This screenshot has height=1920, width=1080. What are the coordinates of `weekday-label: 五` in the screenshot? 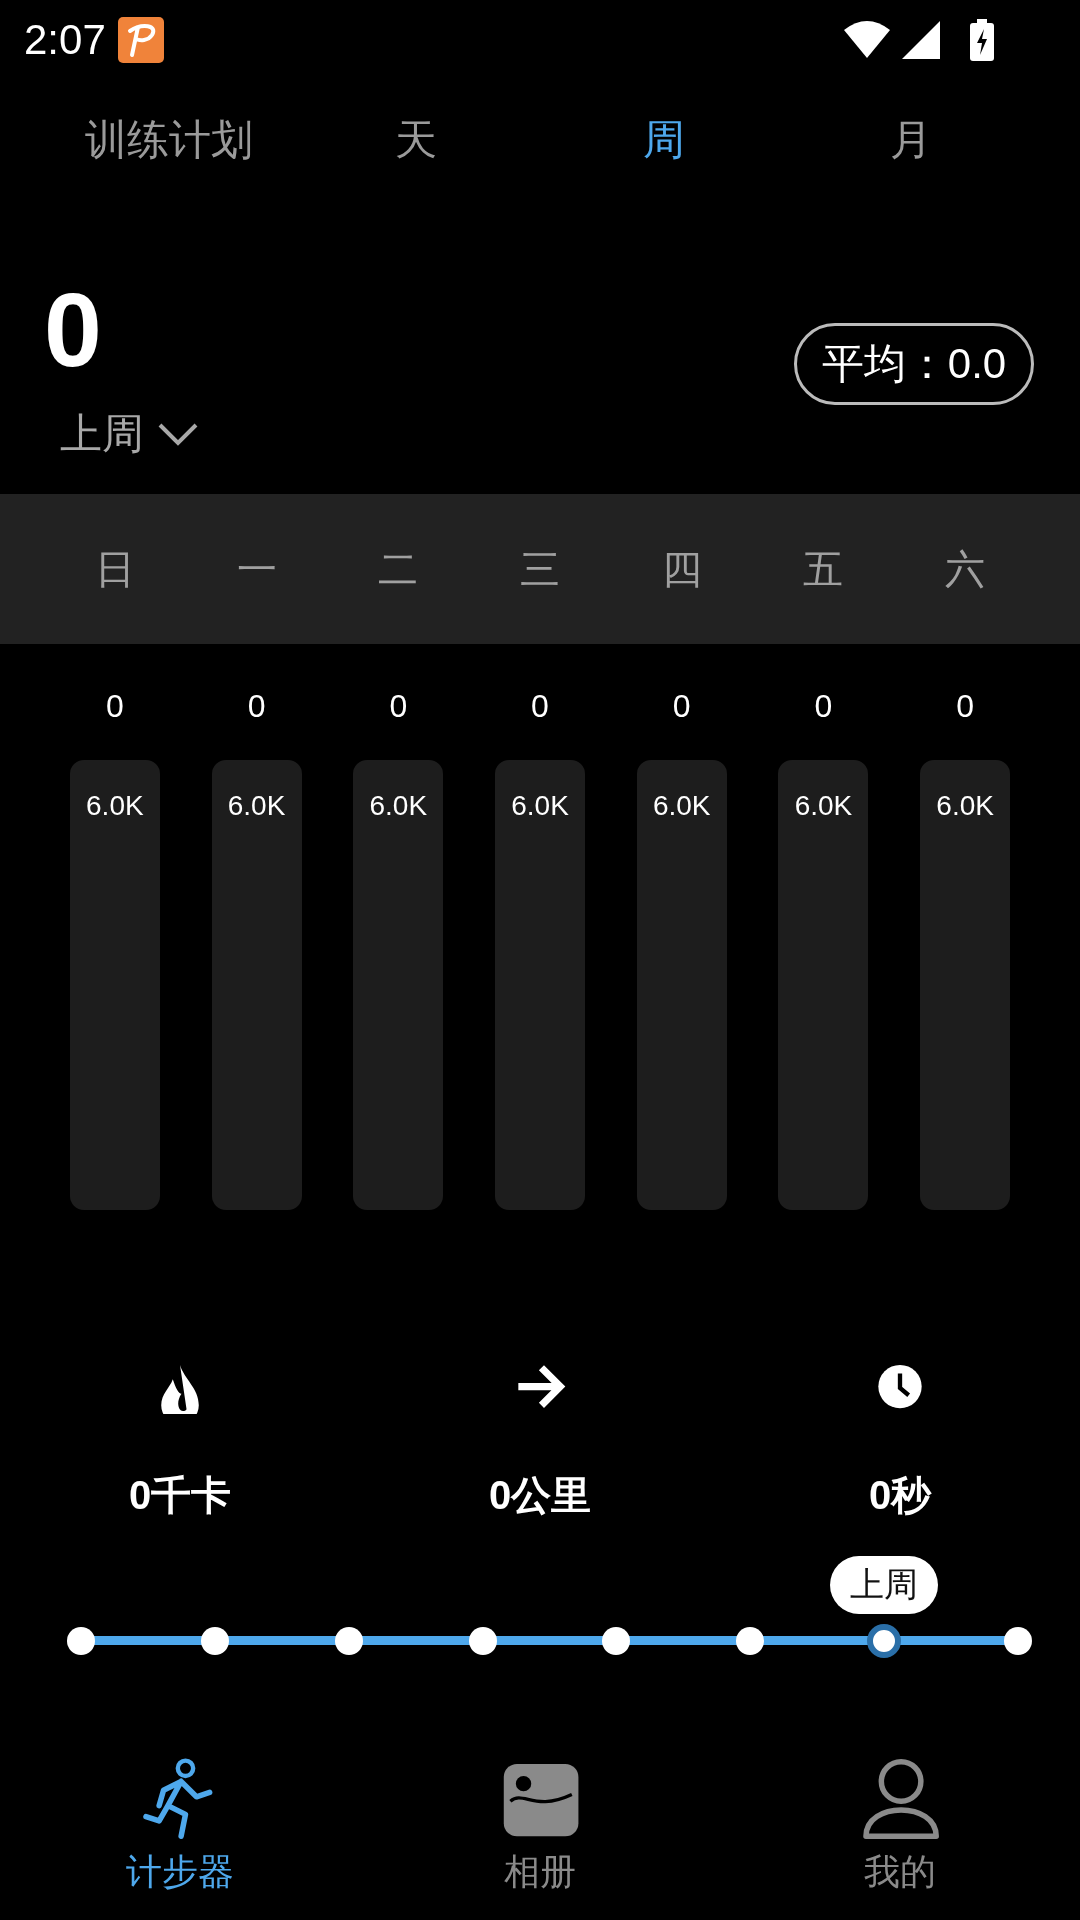 It's located at (823, 569).